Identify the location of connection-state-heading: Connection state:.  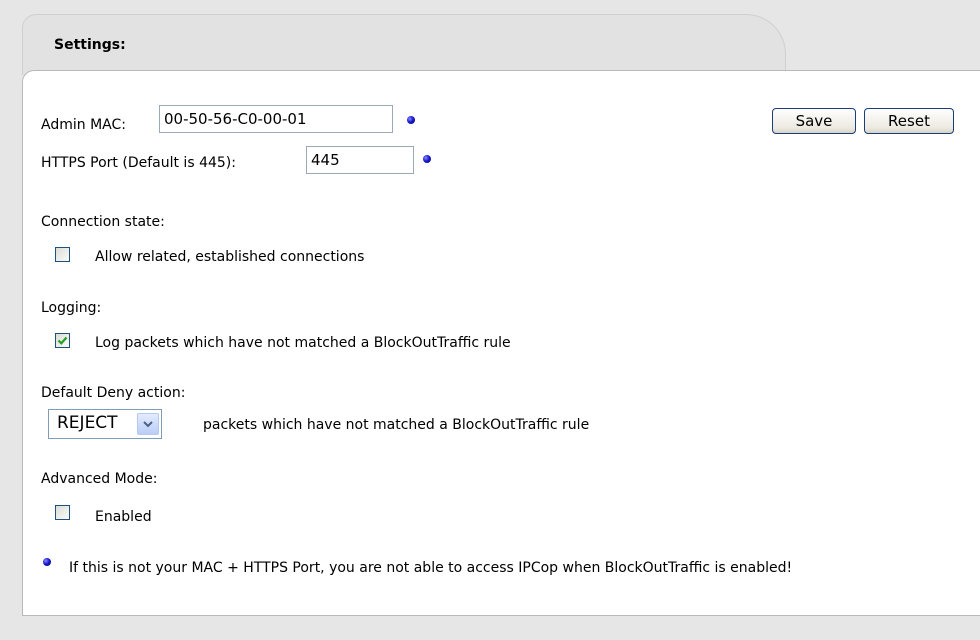
(103, 222).